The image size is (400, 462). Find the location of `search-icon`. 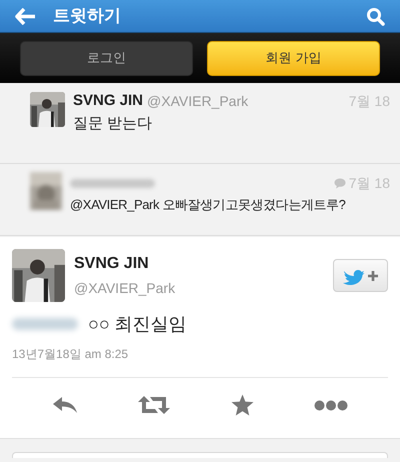

search-icon is located at coordinates (375, 16).